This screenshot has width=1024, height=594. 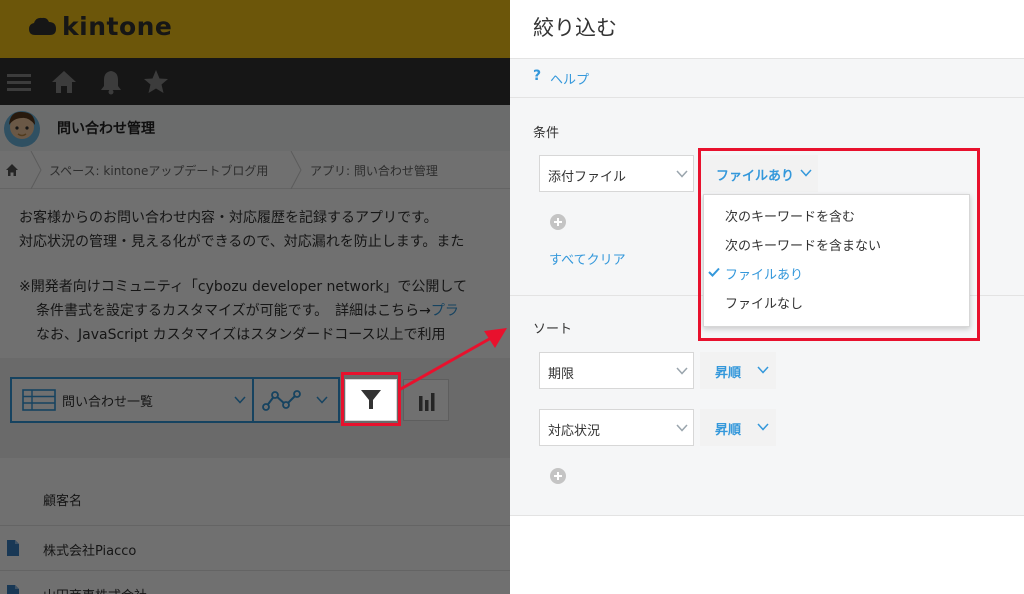 What do you see at coordinates (553, 329) in the screenshot?
I see `sort-label: ソート` at bounding box center [553, 329].